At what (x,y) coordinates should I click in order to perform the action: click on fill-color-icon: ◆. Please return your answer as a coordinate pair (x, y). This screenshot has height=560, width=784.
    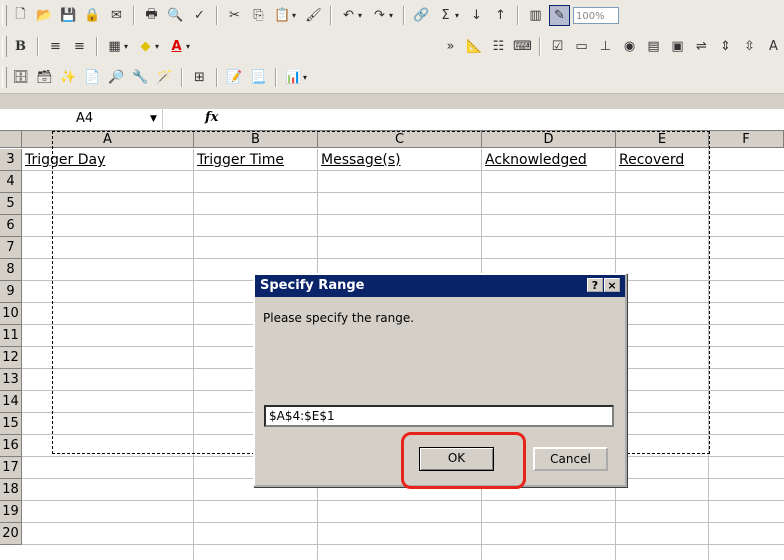
    Looking at the image, I should click on (145, 46).